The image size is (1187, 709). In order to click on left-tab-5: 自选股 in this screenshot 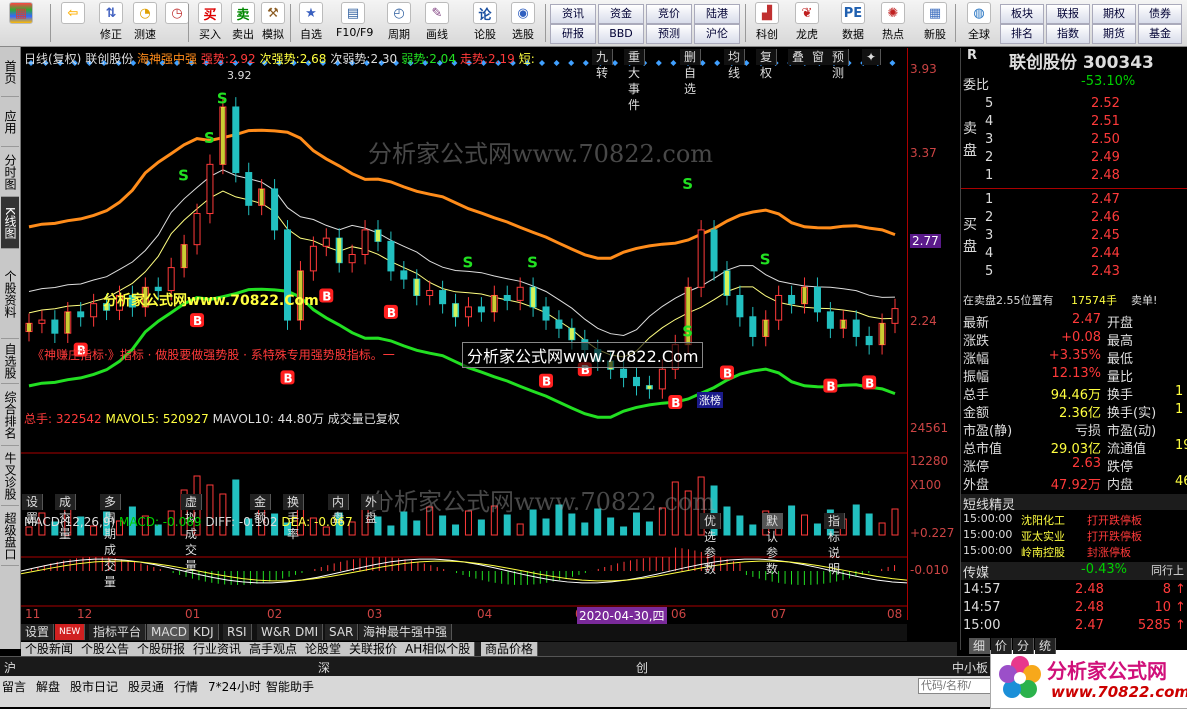, I will do `click(10, 361)`.